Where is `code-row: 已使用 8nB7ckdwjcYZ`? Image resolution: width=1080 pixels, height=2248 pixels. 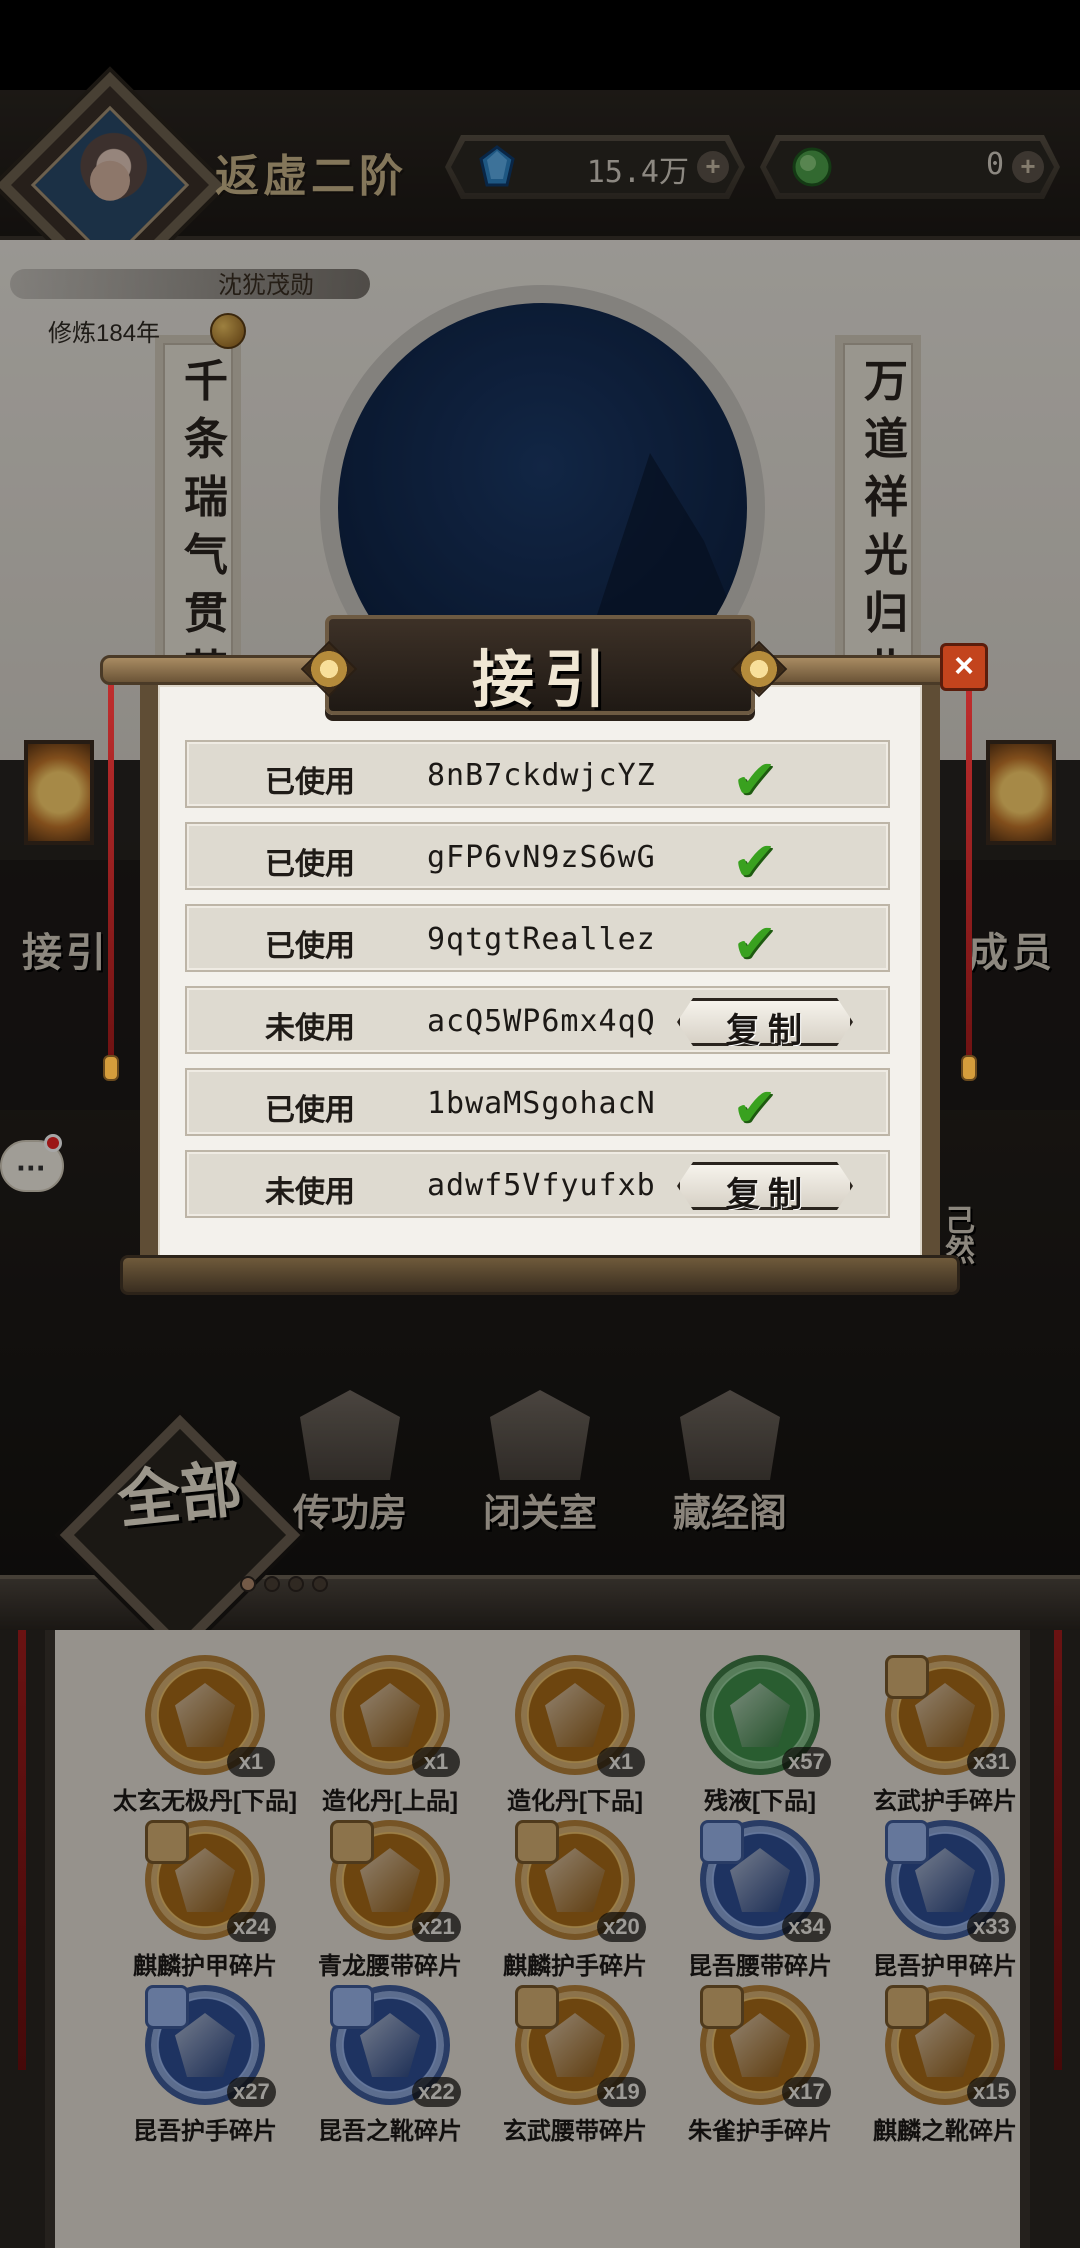
code-row: 已使用 8nB7ckdwjcYZ is located at coordinates (537, 775).